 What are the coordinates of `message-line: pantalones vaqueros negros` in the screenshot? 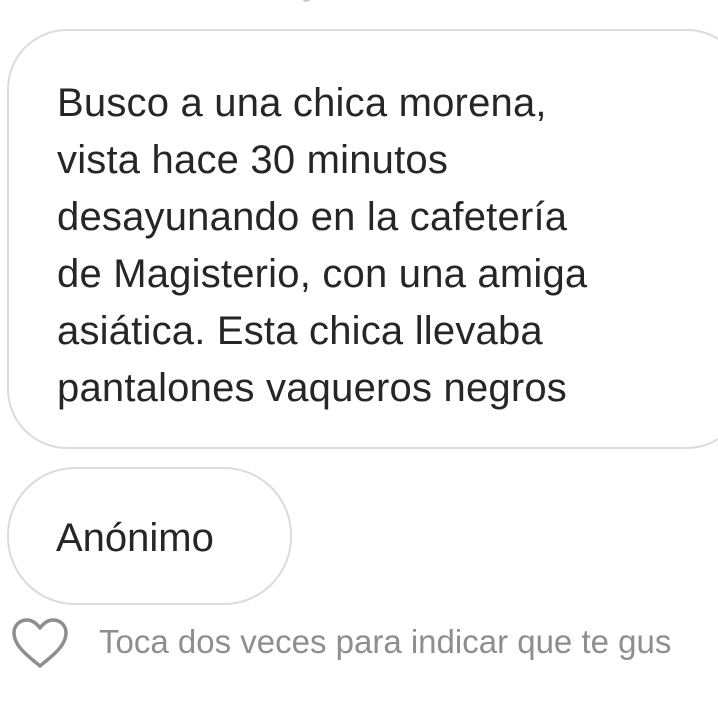 It's located at (312, 388).